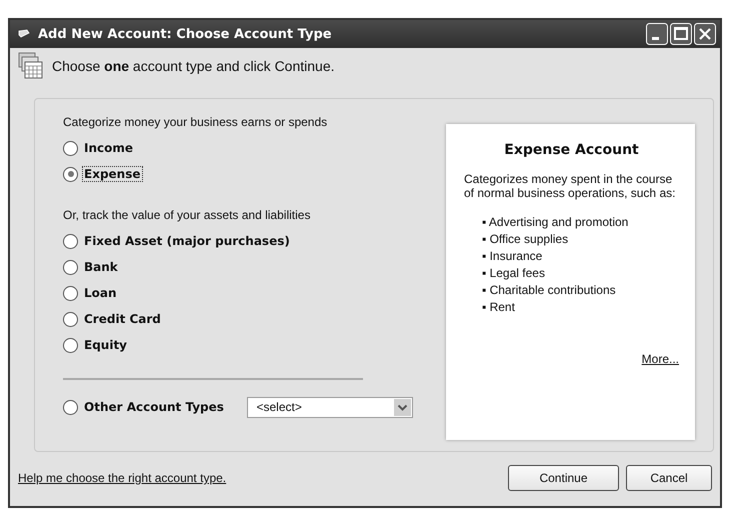 This screenshot has width=731, height=514. What do you see at coordinates (669, 478) in the screenshot?
I see `cancel-button: Cancel` at bounding box center [669, 478].